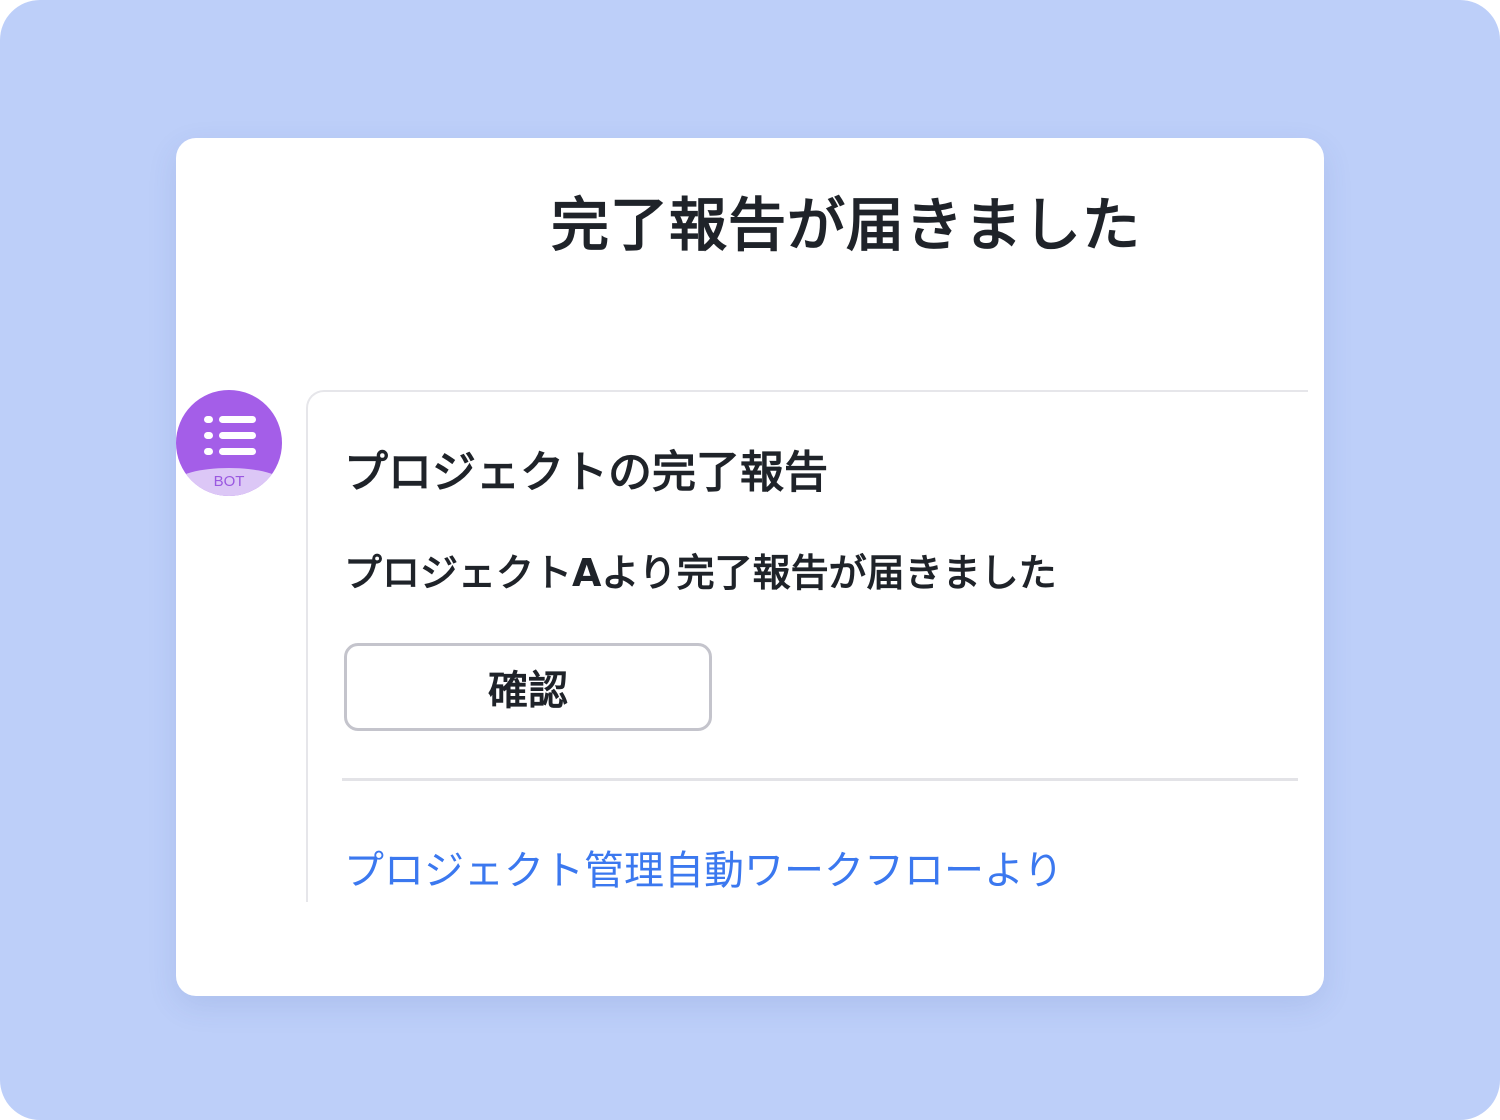 The height and width of the screenshot is (1120, 1500). I want to click on workflow-source-link: プロジェクト管理自動ワークフローより, so click(703, 867).